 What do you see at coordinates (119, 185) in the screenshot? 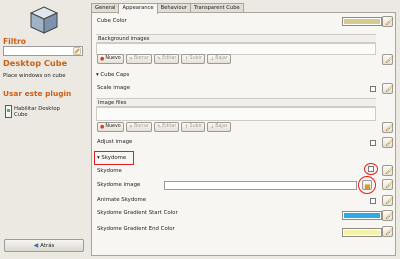
I see `skydome-image-label: Skydome image` at bounding box center [119, 185].